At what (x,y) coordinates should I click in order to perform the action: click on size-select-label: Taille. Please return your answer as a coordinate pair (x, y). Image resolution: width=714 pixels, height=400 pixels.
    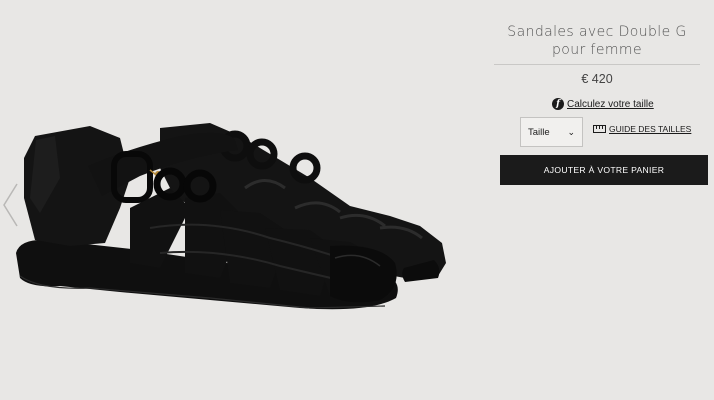
    Looking at the image, I should click on (539, 132).